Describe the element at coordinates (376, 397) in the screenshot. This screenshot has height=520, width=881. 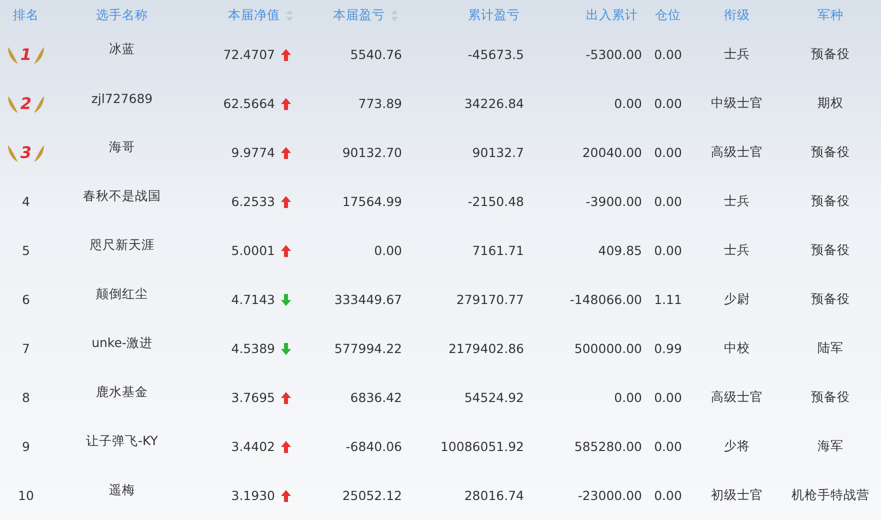
I see `profit-value: 6836.42` at that location.